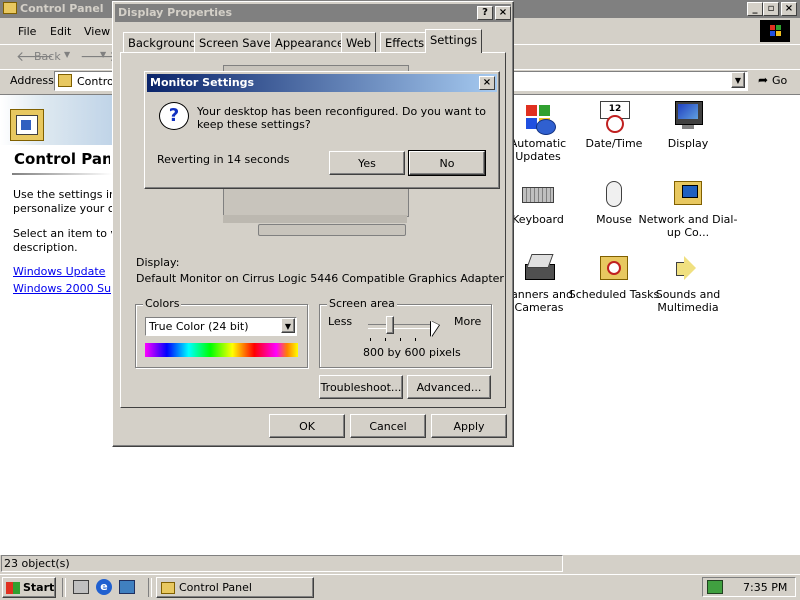 The image size is (800, 600). What do you see at coordinates (175, 12) in the screenshot?
I see `display-properties-title: Display Properties` at bounding box center [175, 12].